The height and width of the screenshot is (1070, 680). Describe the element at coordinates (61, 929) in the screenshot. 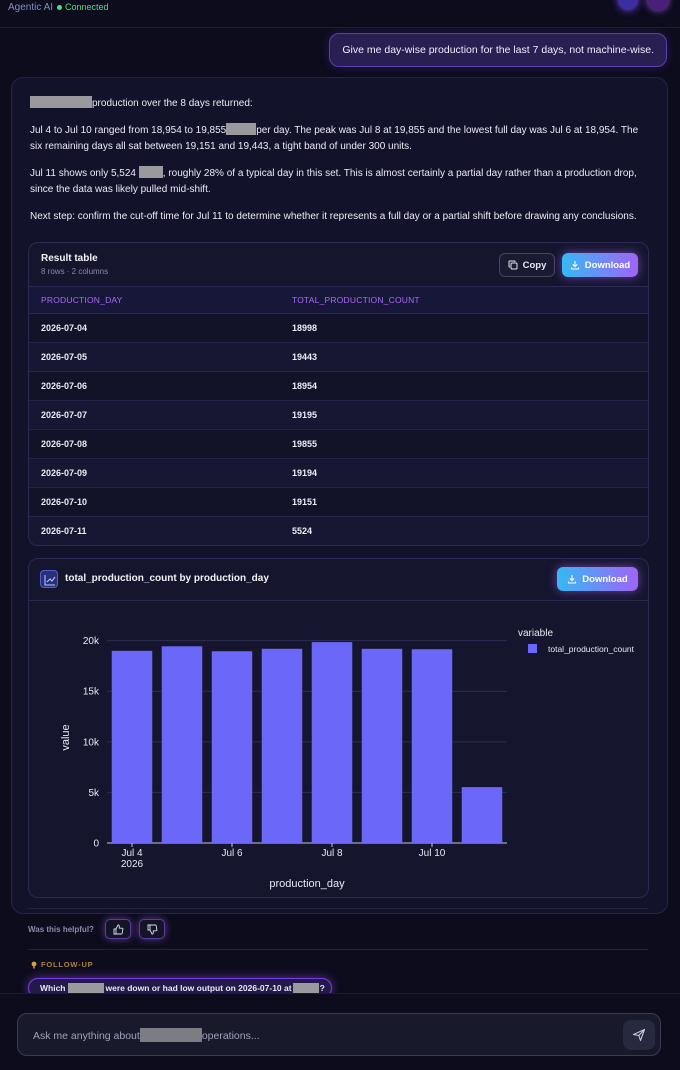

I see `feedback-prompt: Was this helpful?` at that location.